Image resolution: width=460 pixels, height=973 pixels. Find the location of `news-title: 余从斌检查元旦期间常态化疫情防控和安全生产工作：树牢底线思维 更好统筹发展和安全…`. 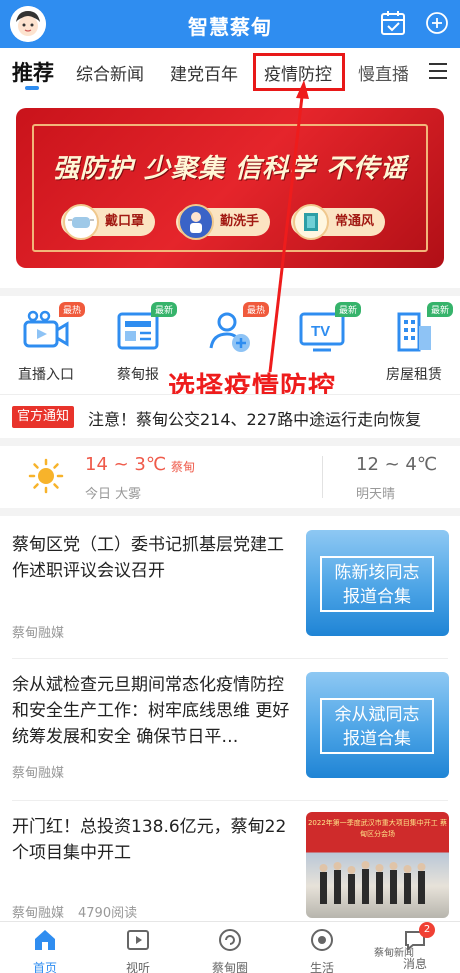

news-title: 余从斌检查元旦期间常态化疫情防控和安全生产工作：树牢底线思维 更好统筹发展和安全… is located at coordinates (151, 711).